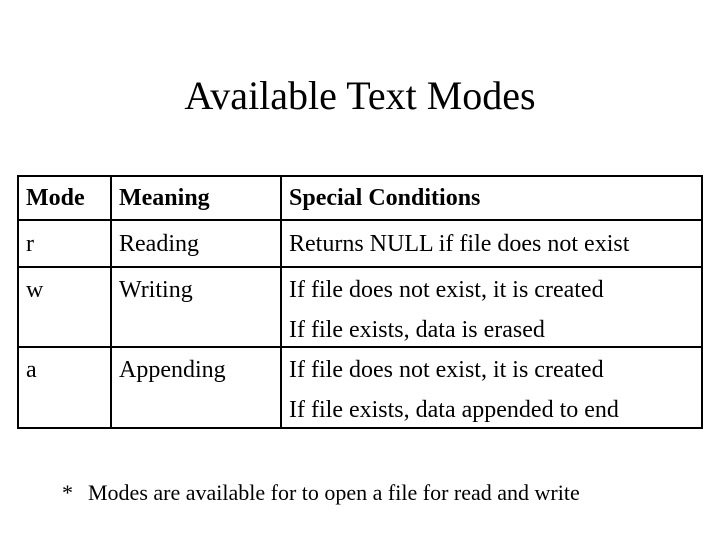  What do you see at coordinates (67, 492) in the screenshot?
I see `footnote-marker: *` at bounding box center [67, 492].